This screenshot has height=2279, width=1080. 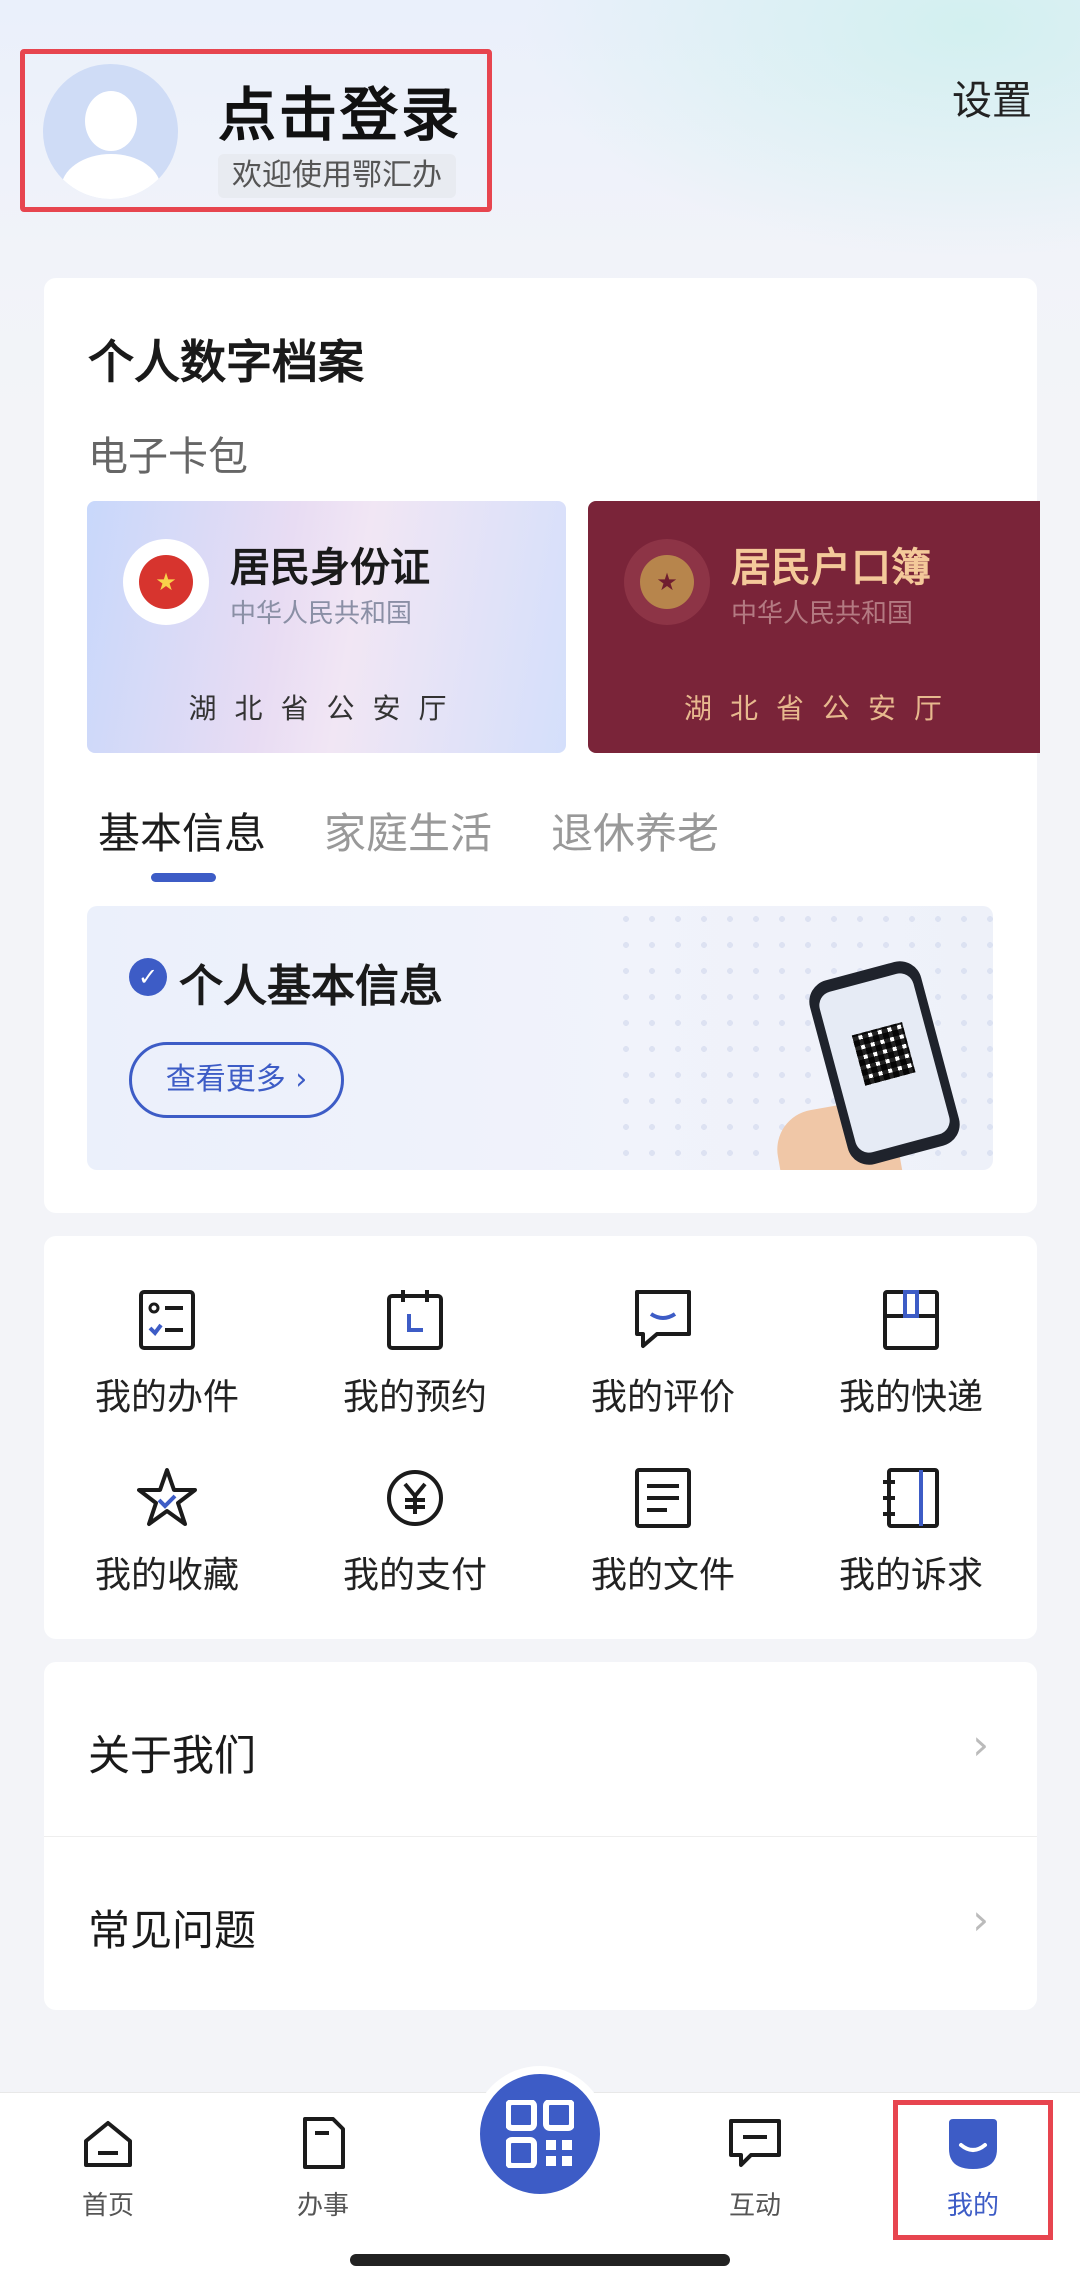 What do you see at coordinates (911, 1320) in the screenshot?
I see `package-icon` at bounding box center [911, 1320].